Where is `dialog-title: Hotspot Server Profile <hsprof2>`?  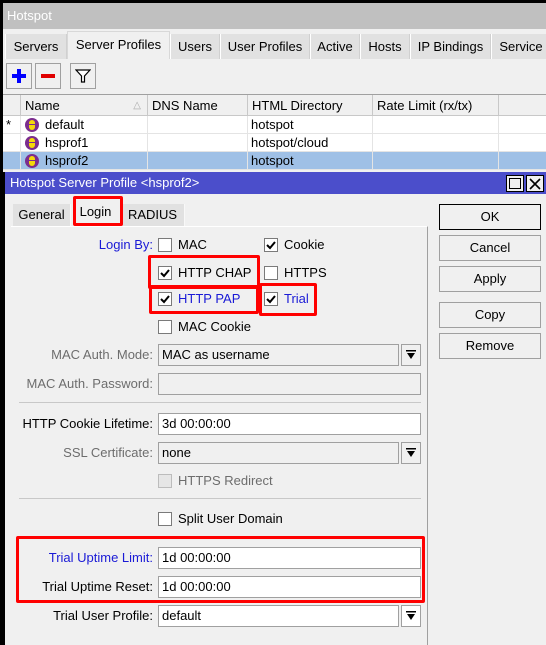
dialog-title: Hotspot Server Profile <hsprof2> is located at coordinates (105, 182).